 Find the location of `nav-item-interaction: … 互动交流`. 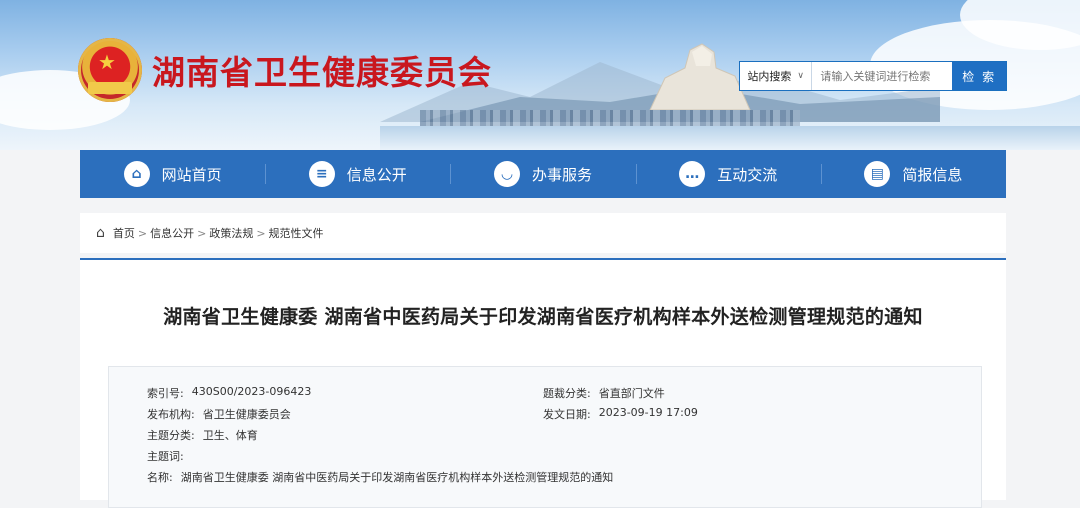

nav-item-interaction: … 互动交流 is located at coordinates (728, 174).